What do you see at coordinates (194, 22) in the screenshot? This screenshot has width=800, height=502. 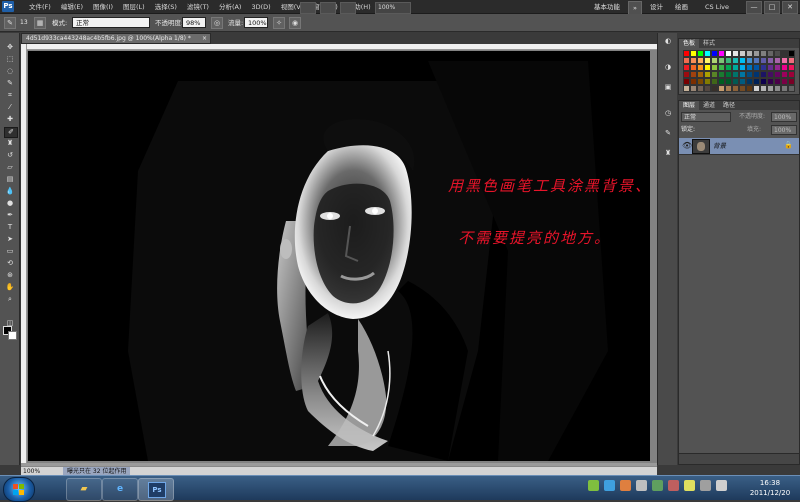 I see `opacity-input: 98%` at bounding box center [194, 22].